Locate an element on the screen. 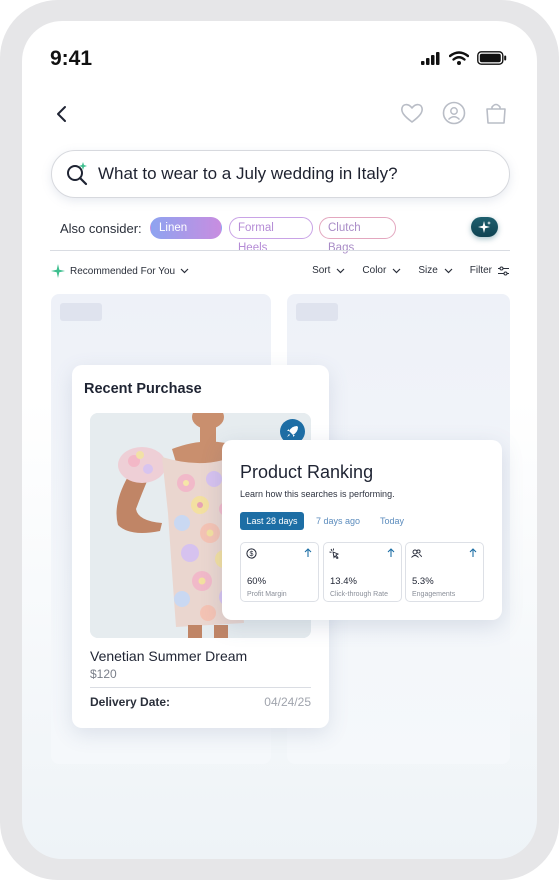  chip-formal-heels: Formal Heels is located at coordinates (271, 235).